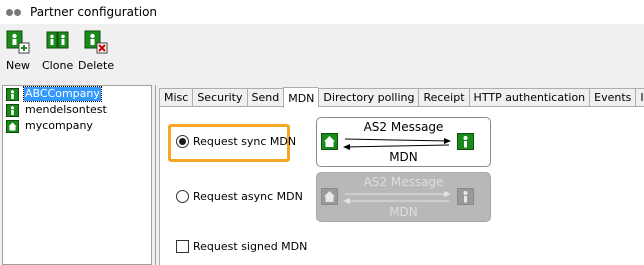 The image size is (644, 265). What do you see at coordinates (94, 12) in the screenshot?
I see `window-title: Partner configuration` at bounding box center [94, 12].